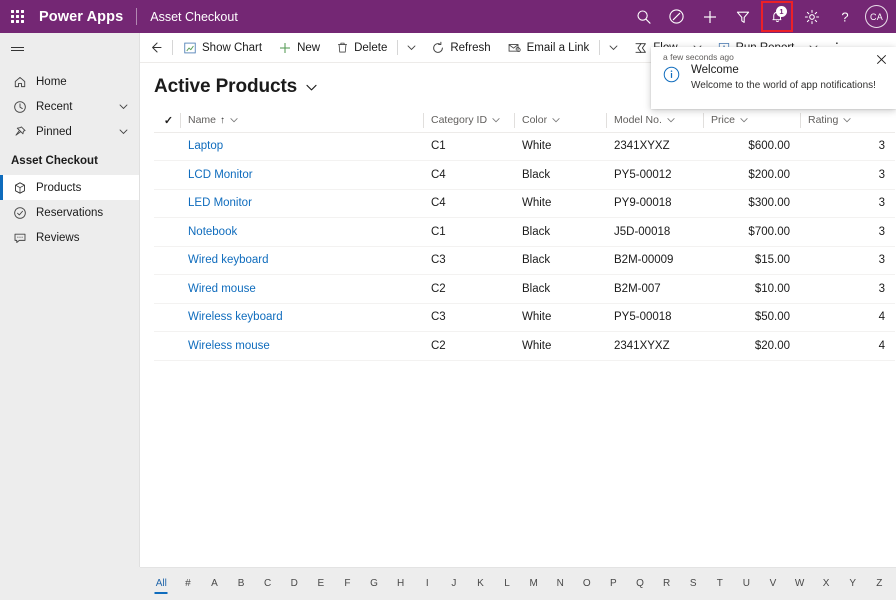  Describe the element at coordinates (220, 175) in the screenshot. I see `record-link: LCD Monitor` at that location.